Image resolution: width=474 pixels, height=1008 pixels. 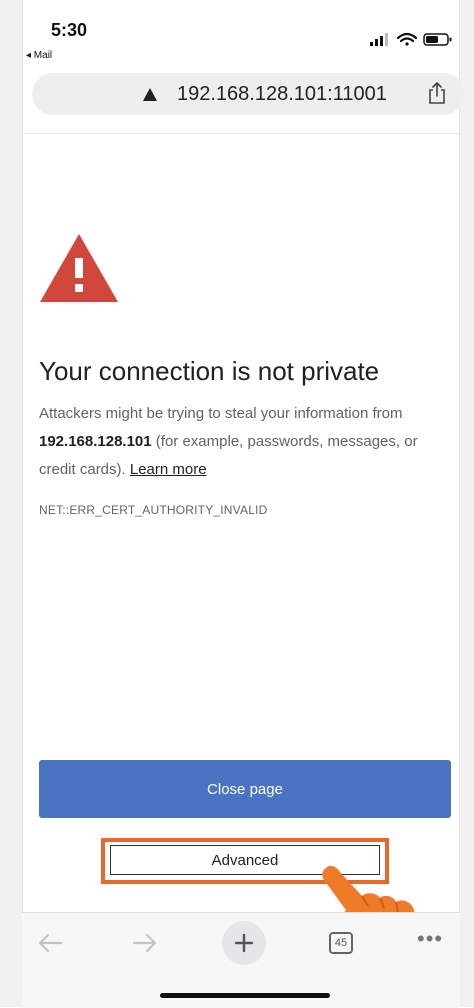 What do you see at coordinates (341, 943) in the screenshot?
I see `tab-switcher-button: 45` at bounding box center [341, 943].